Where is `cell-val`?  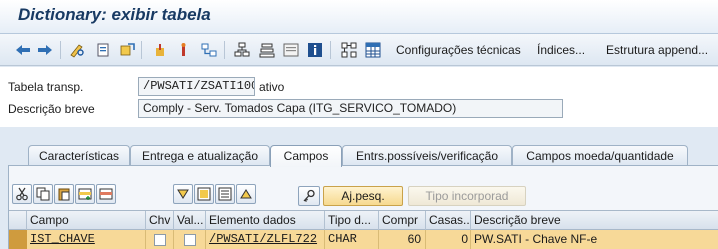 cell-val is located at coordinates (190, 239).